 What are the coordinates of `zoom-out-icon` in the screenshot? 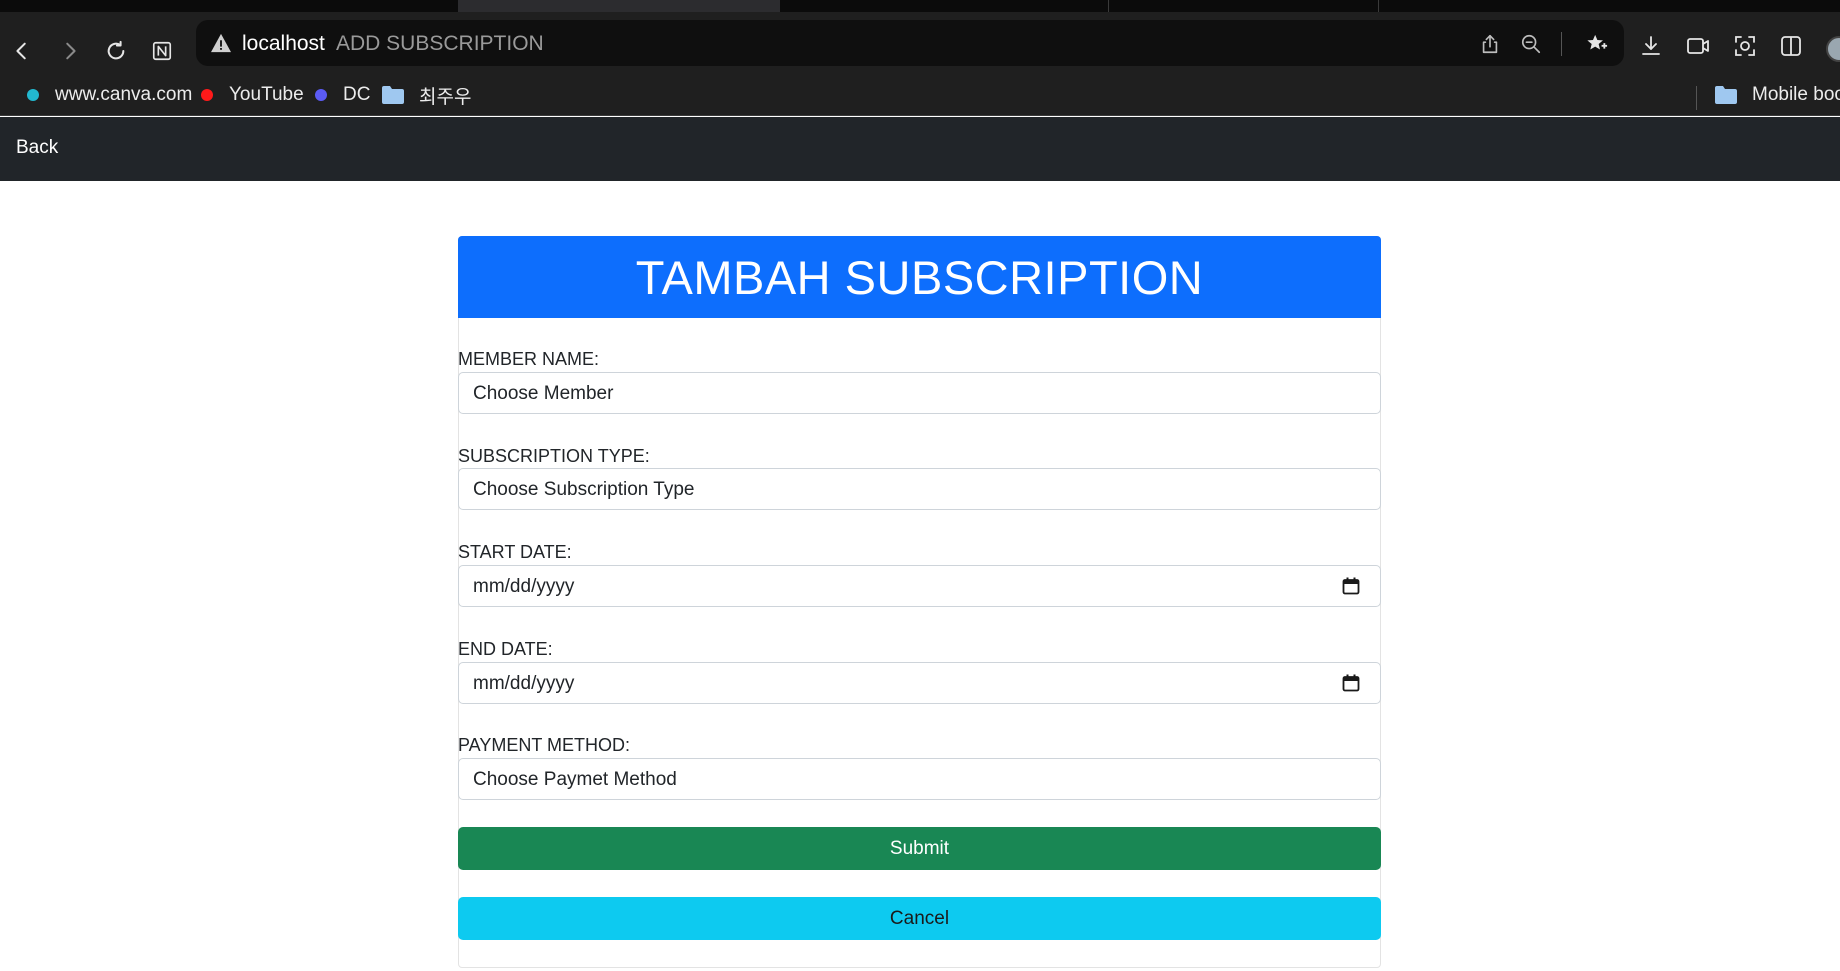 It's located at (1531, 44).